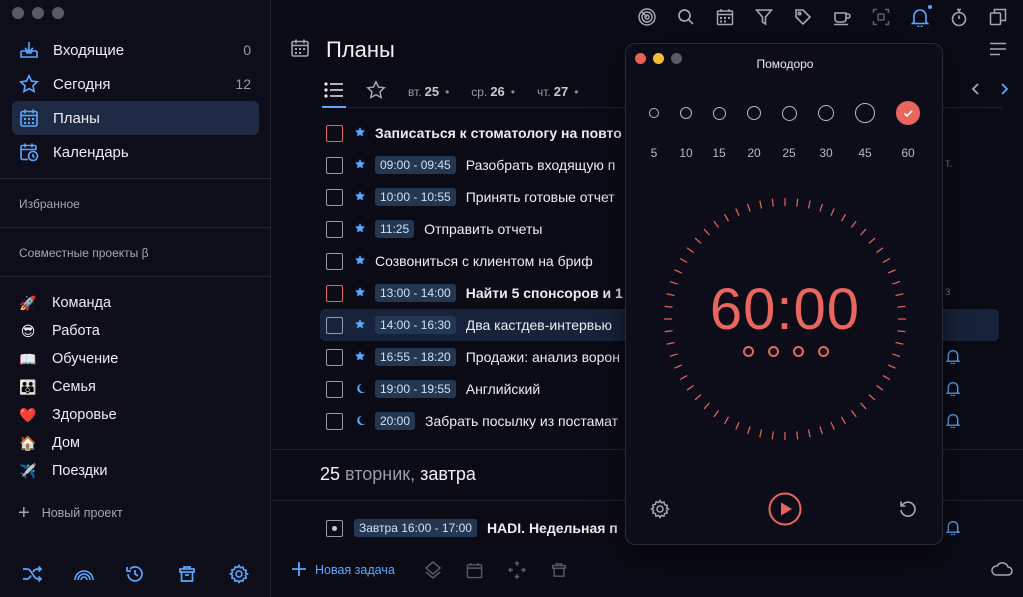 The height and width of the screenshot is (597, 1023). What do you see at coordinates (773, 351) in the screenshot?
I see `round-indicator` at bounding box center [773, 351].